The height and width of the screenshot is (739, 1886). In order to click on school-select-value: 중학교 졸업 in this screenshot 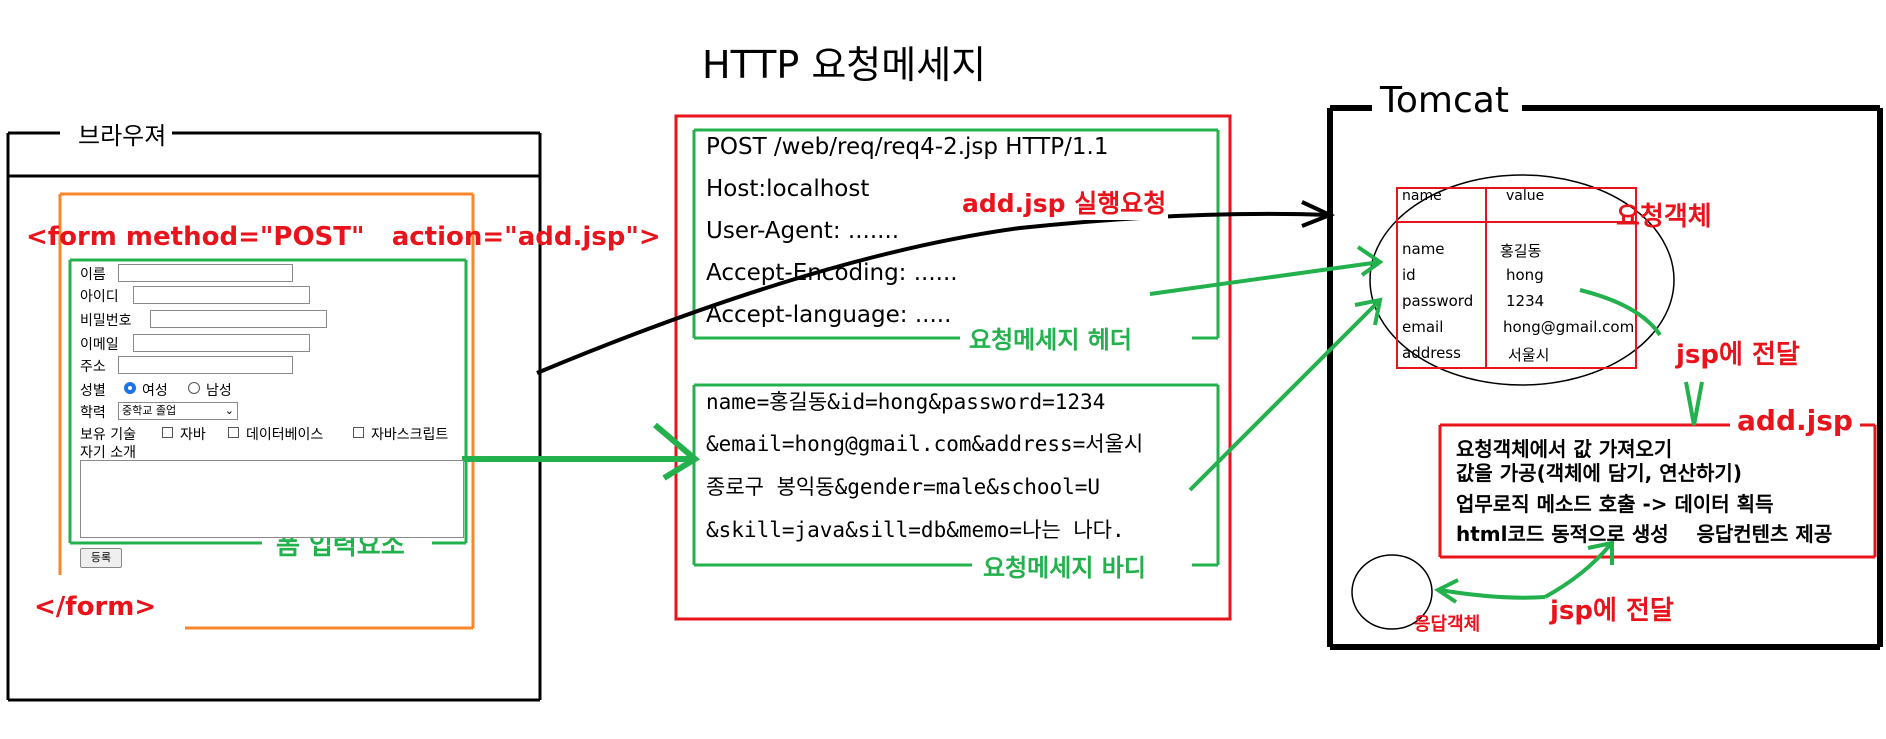, I will do `click(149, 410)`.